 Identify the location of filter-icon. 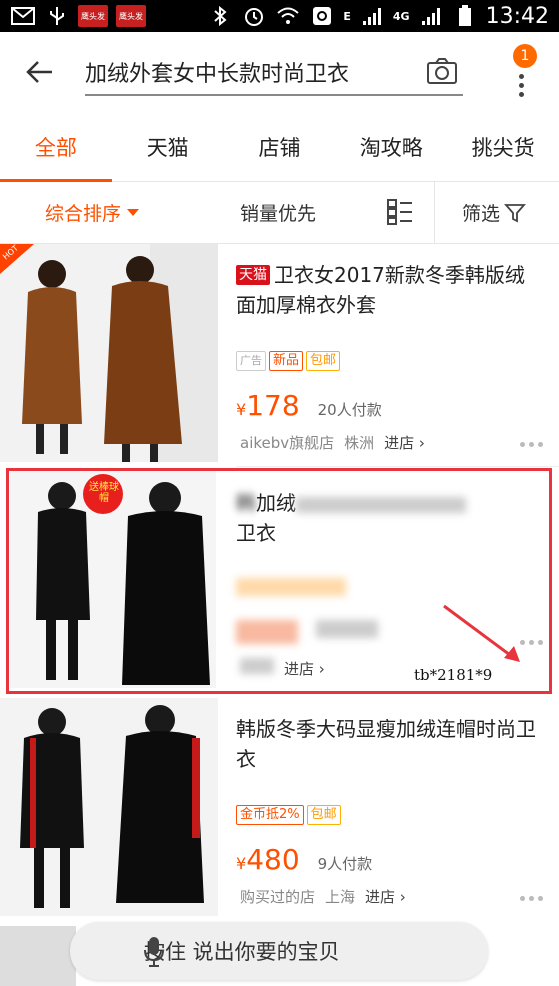
(515, 212).